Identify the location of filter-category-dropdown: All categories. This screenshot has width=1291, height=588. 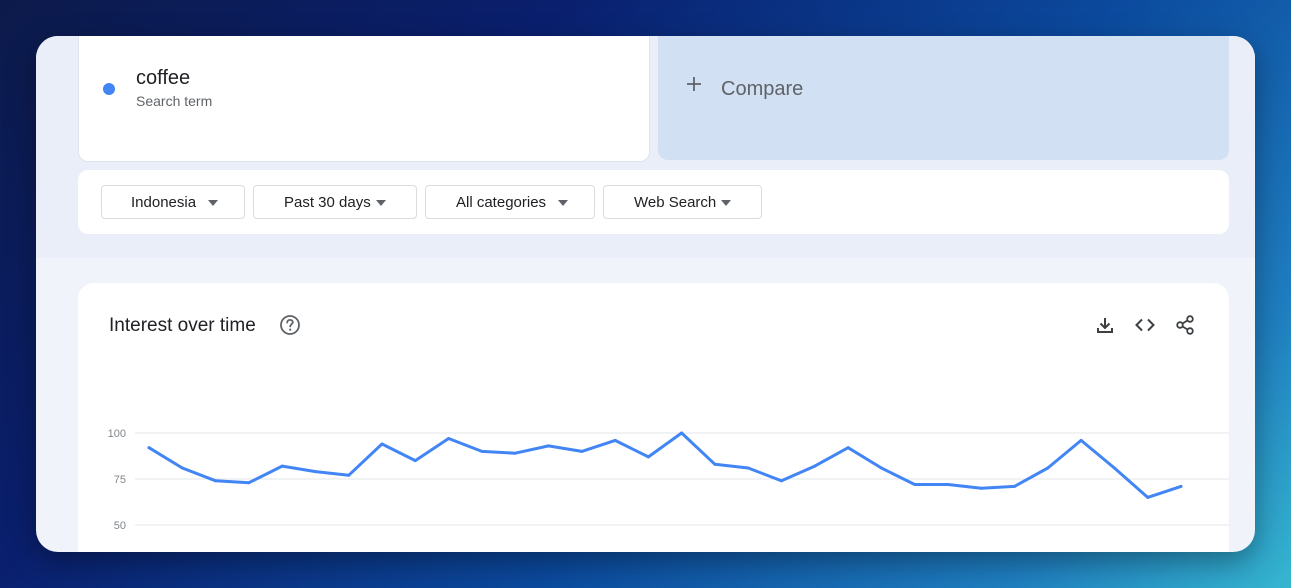
(510, 202).